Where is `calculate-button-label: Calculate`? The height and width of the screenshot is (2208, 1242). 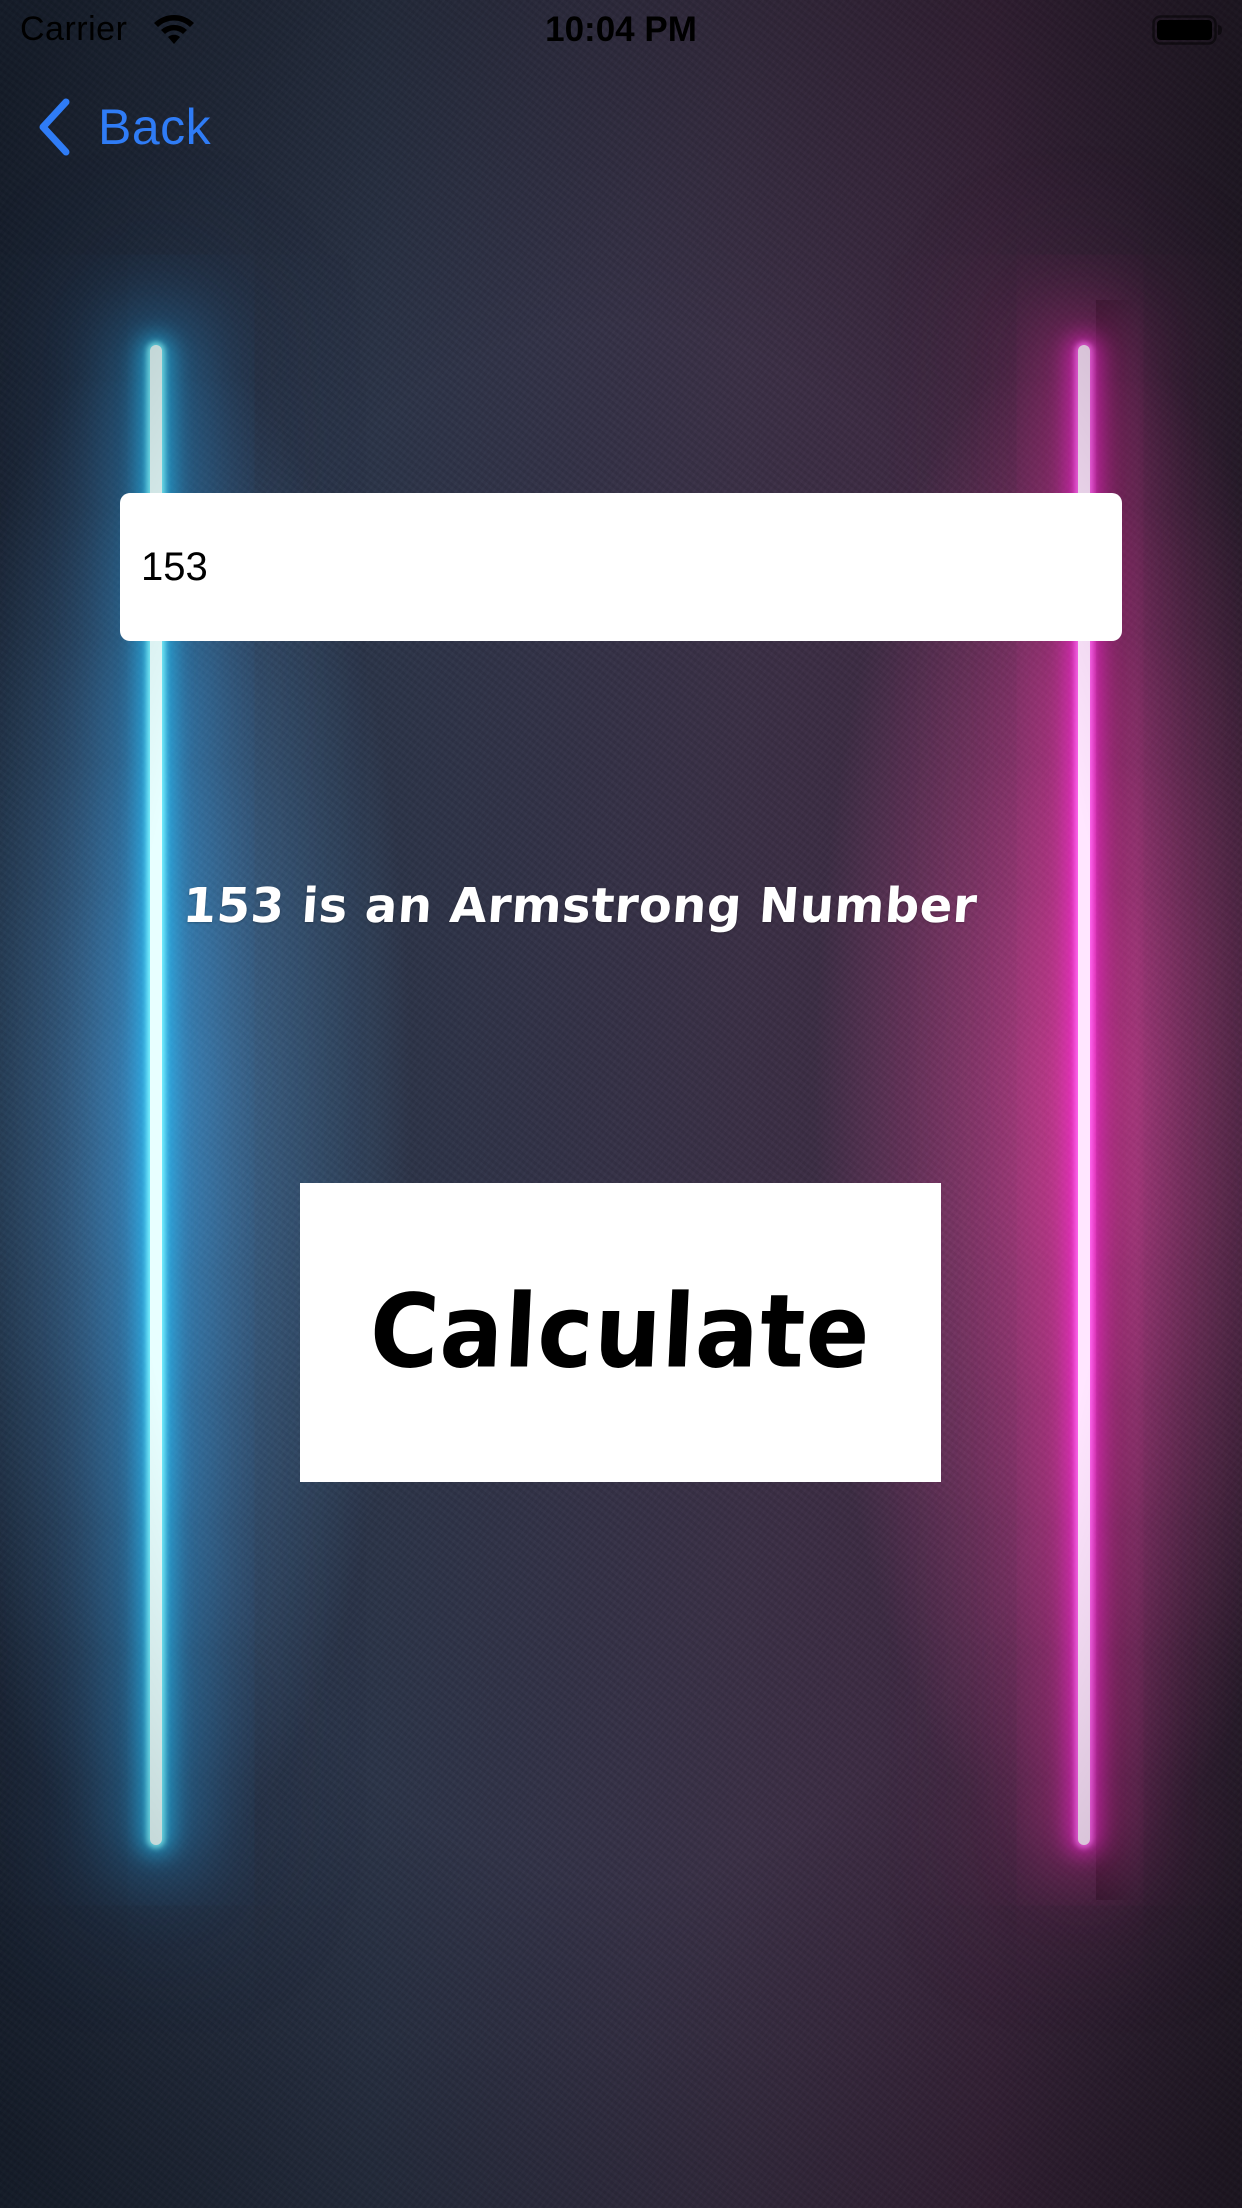 calculate-button-label: Calculate is located at coordinates (620, 1332).